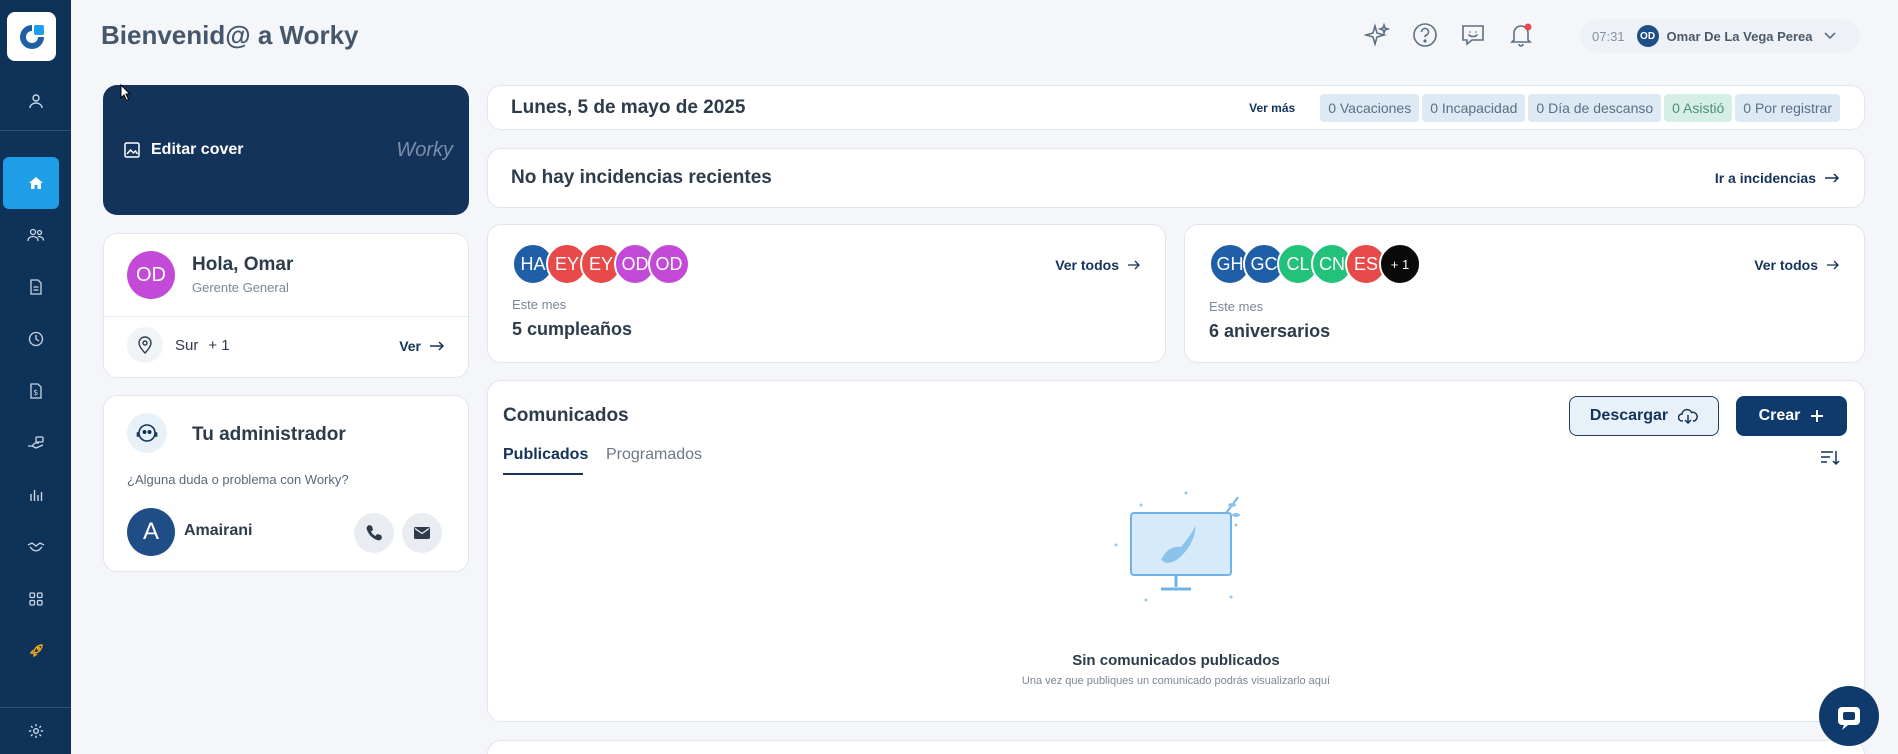  I want to click on edit-cover-button: Editar cover, so click(183, 150).